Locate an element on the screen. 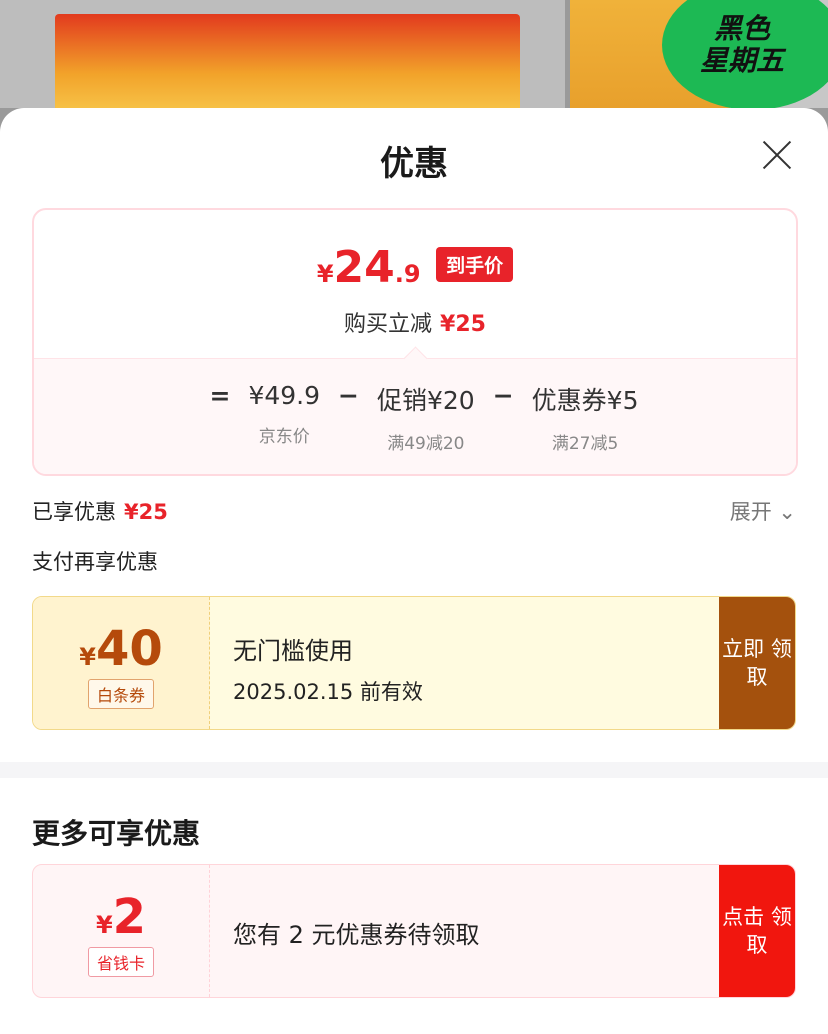  coupon-amount: ¥2 is located at coordinates (121, 917).